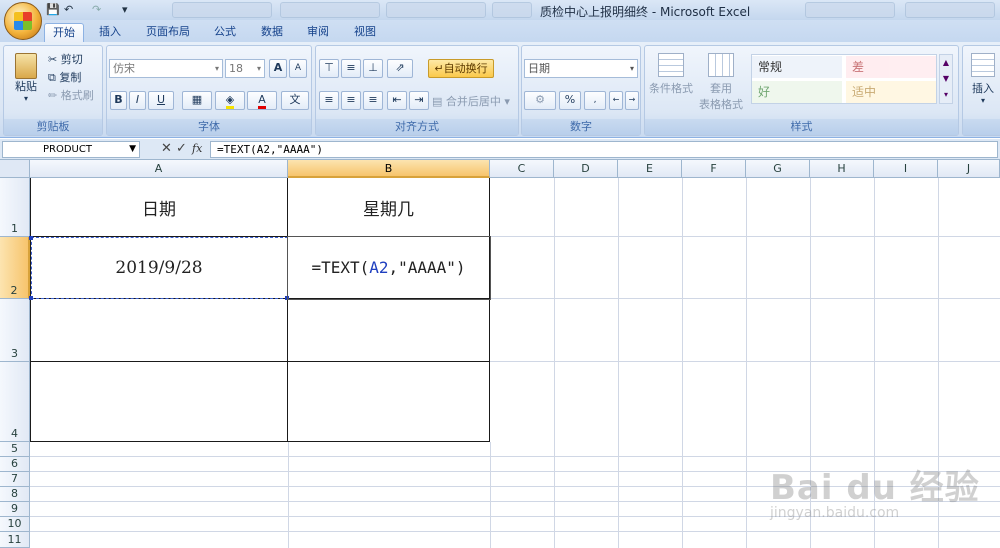  I want to click on row-header-4: 4, so click(15, 402).